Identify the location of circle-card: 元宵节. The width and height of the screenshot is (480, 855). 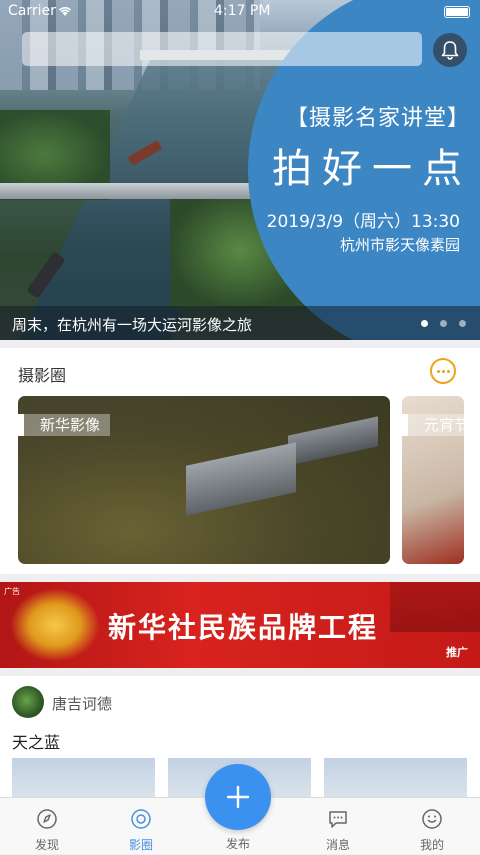
(433, 480).